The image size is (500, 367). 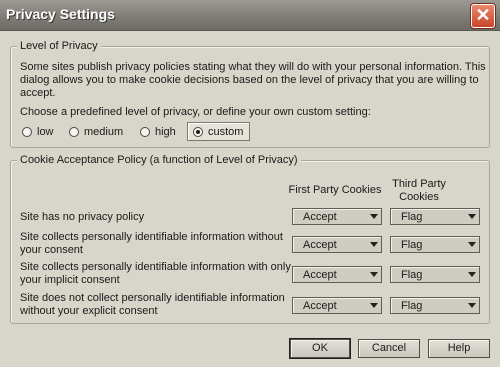 I want to click on third-party-column-header-line-2: Cookies, so click(x=419, y=197).